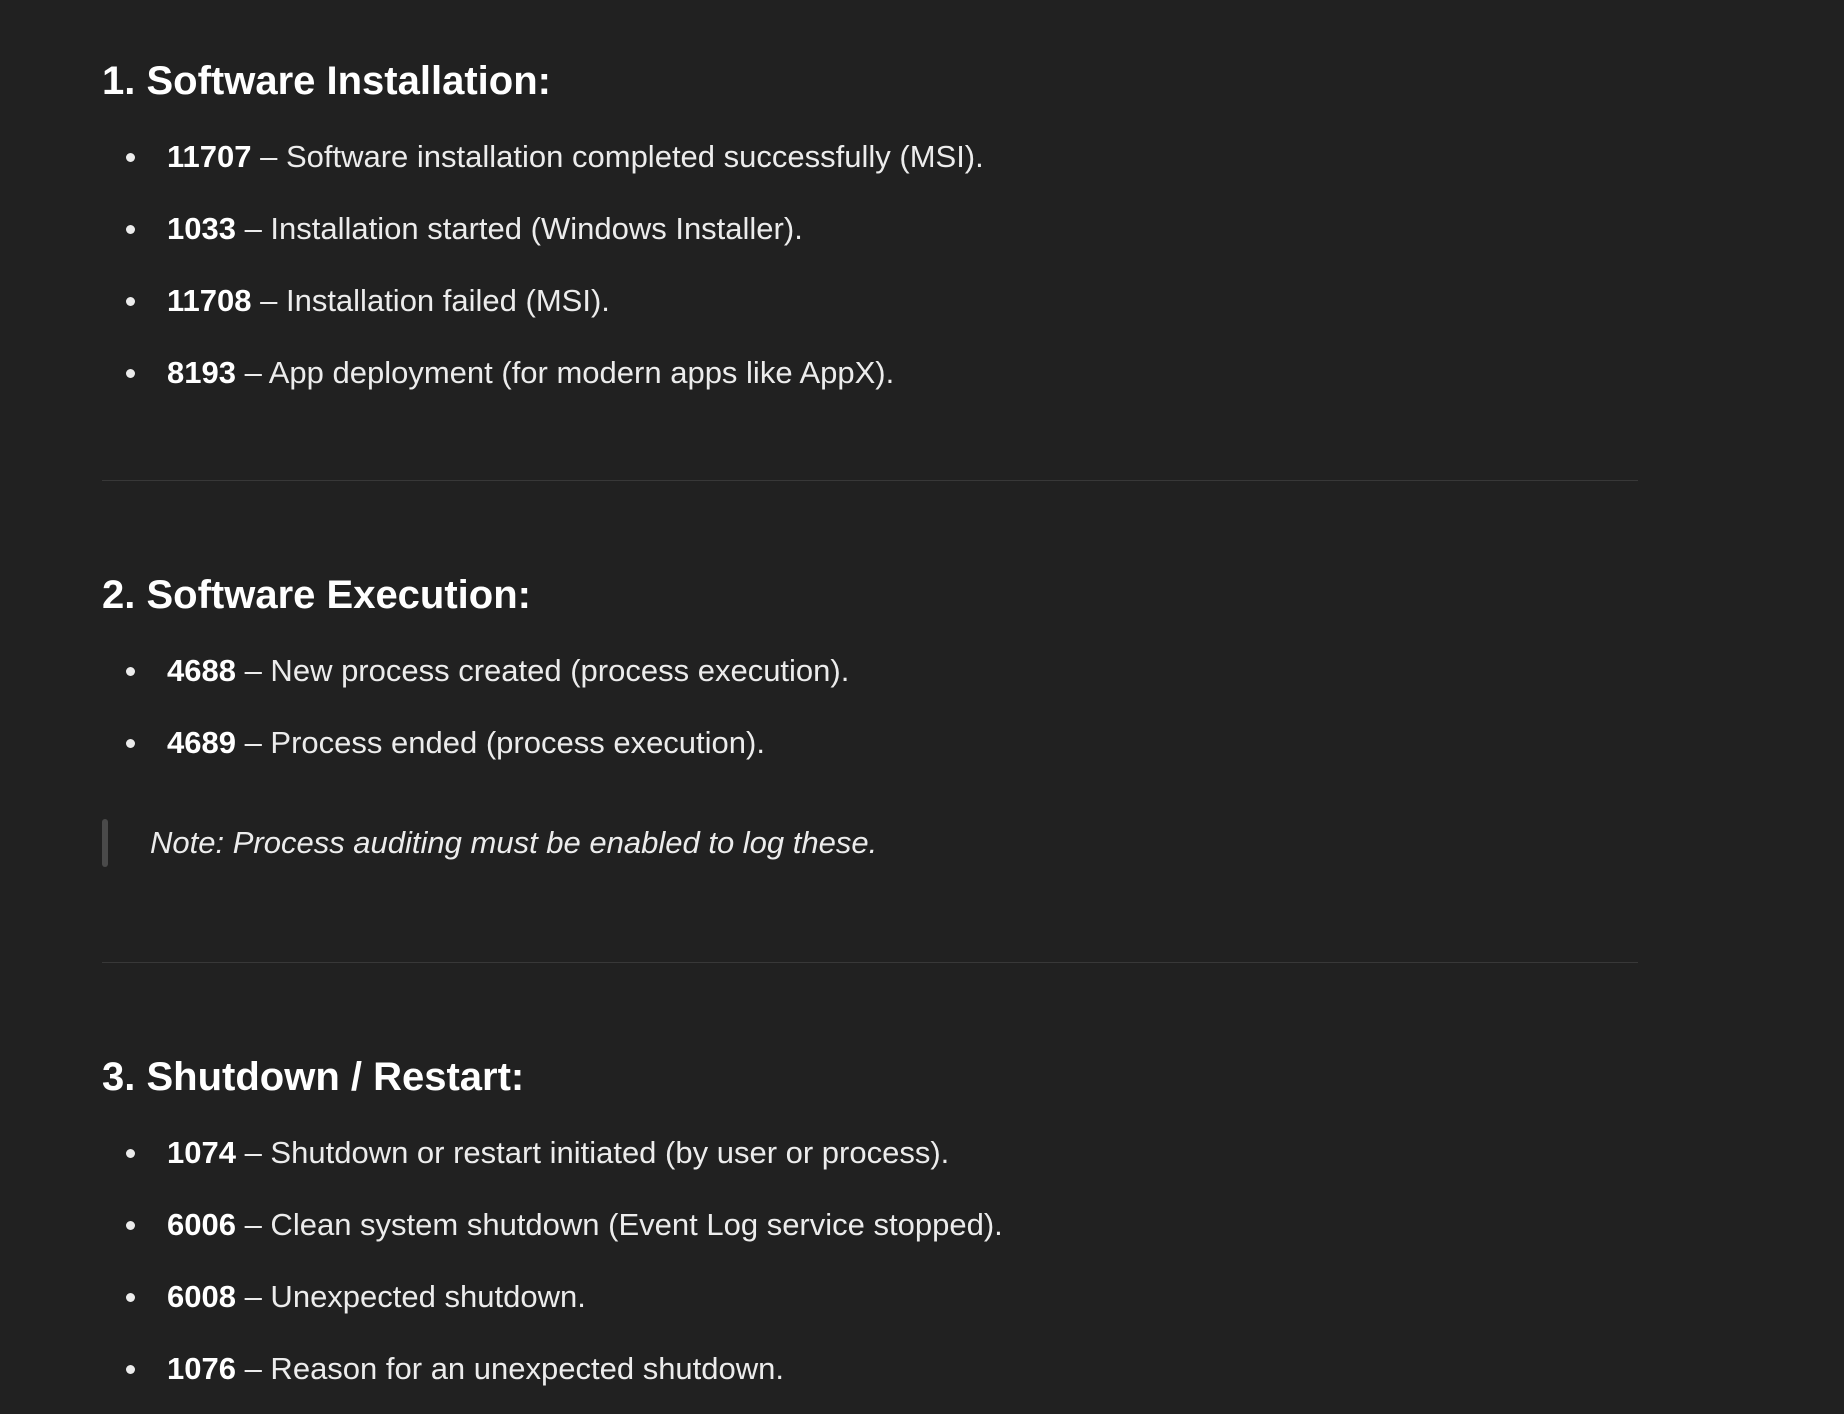 Image resolution: width=1844 pixels, height=1414 pixels. I want to click on event-id: 11708, so click(209, 300).